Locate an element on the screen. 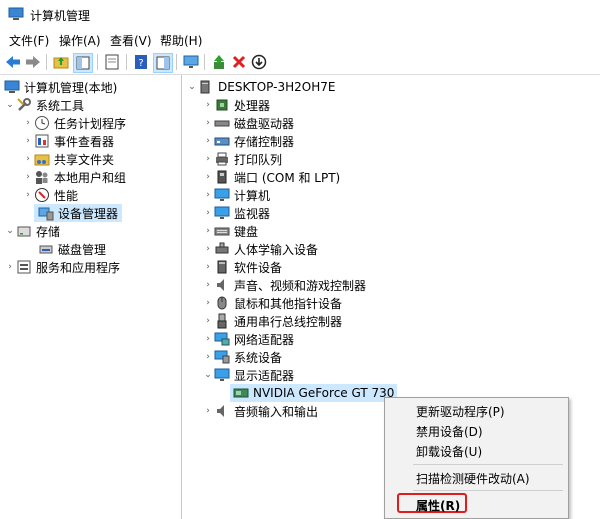 This screenshot has width=600, height=519. device-category-software-device: › 软件设备 is located at coordinates (242, 267).